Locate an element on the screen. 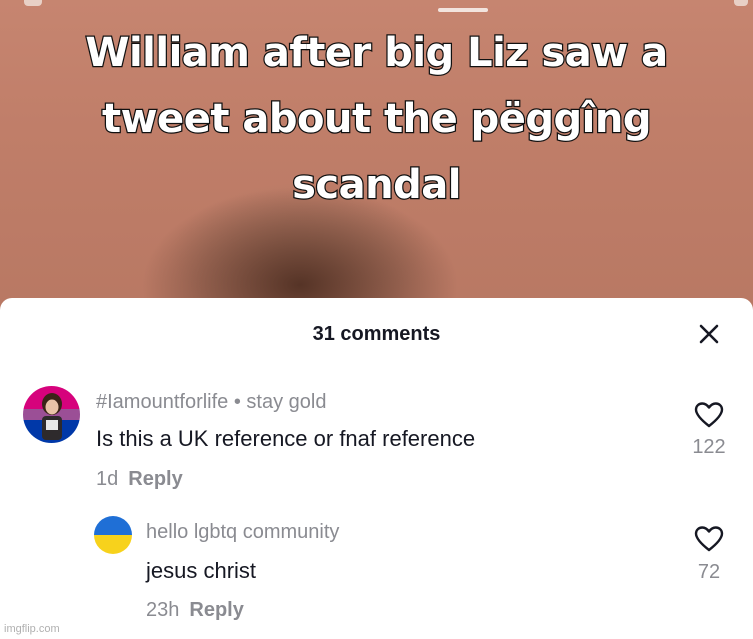 The width and height of the screenshot is (753, 639). comment-meta: 23h Reply is located at coordinates (195, 610).